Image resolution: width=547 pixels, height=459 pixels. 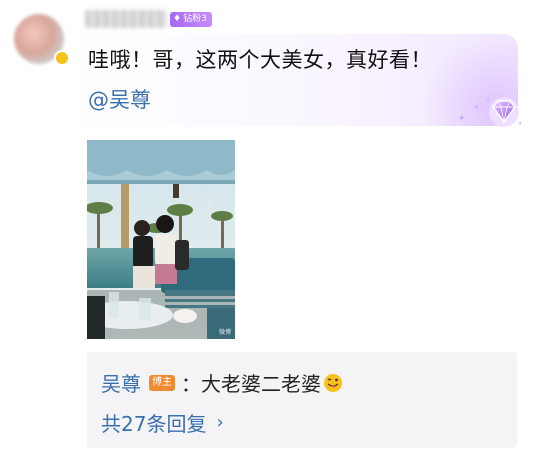 I want to click on attached-photo: 微博, so click(x=161, y=239).